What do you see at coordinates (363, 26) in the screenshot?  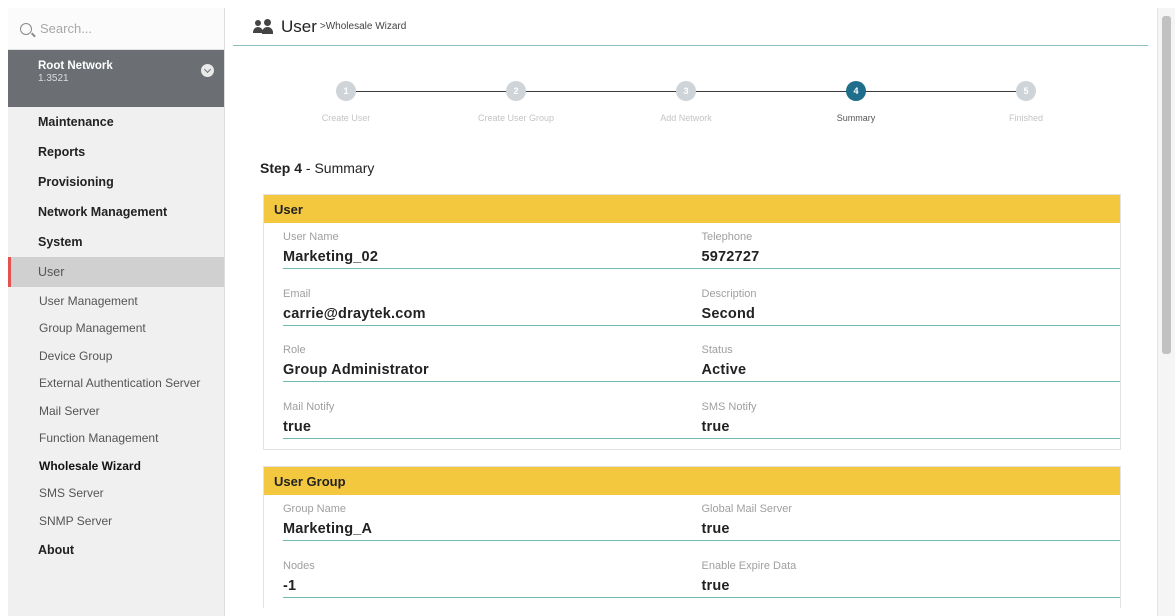 I see `breadcrumb: >Wholesale Wizard` at bounding box center [363, 26].